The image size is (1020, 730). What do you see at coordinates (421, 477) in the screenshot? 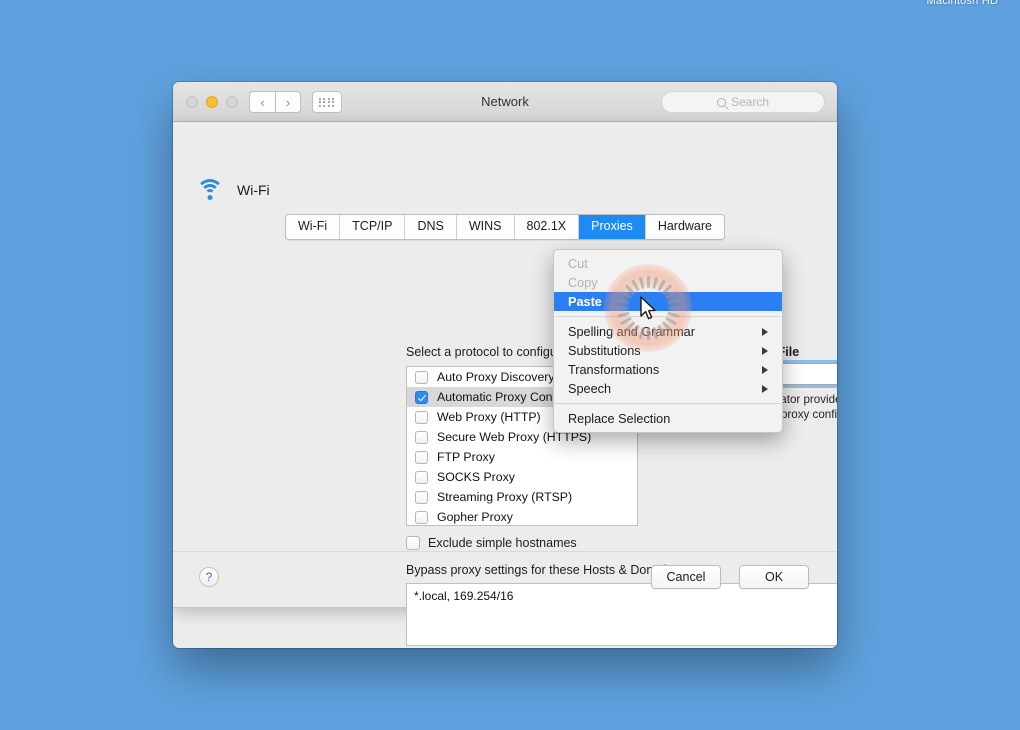
I see `checkbox-socks-proxy` at bounding box center [421, 477].